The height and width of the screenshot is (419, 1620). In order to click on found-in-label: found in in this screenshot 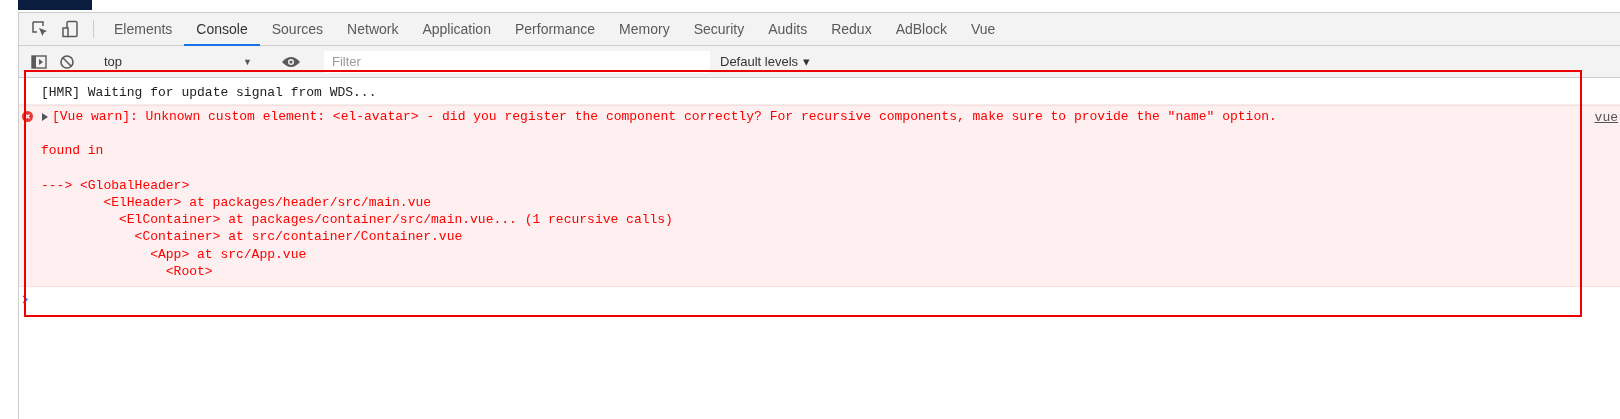, I will do `click(72, 151)`.